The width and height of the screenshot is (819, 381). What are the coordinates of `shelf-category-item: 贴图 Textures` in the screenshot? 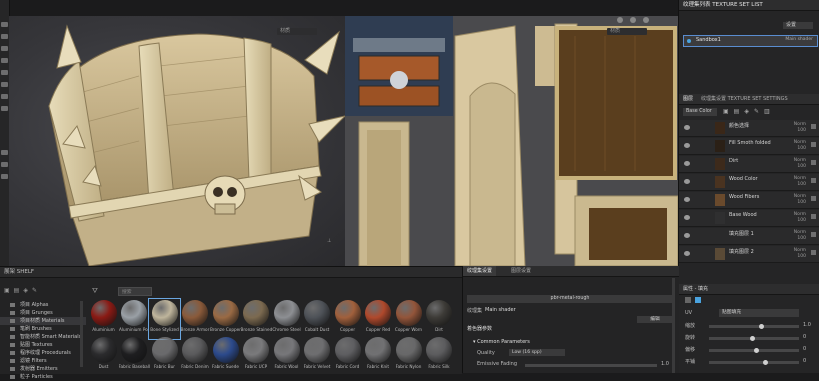 It's located at (43, 345).